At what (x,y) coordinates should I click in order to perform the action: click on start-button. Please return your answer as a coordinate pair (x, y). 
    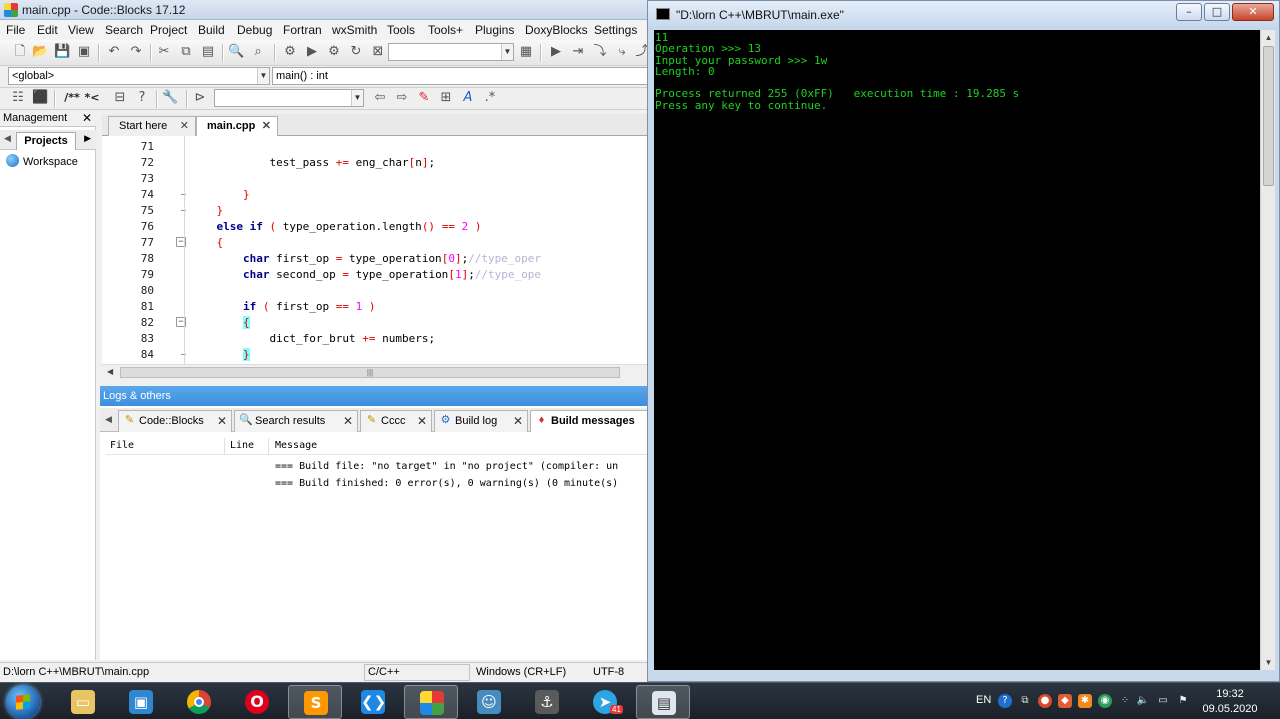
    Looking at the image, I should click on (23, 702).